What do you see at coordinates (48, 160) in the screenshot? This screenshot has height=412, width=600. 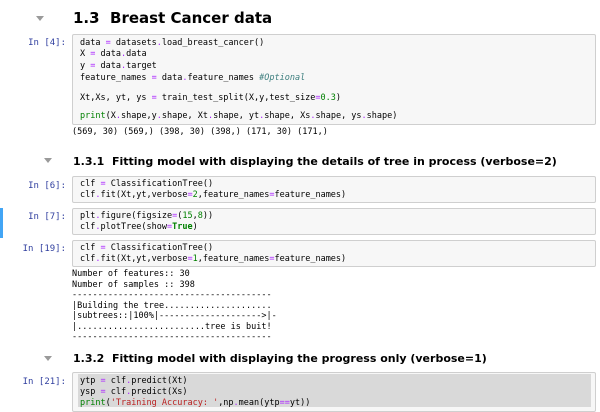 I see `collapse-heading-1-3-1-icon` at bounding box center [48, 160].